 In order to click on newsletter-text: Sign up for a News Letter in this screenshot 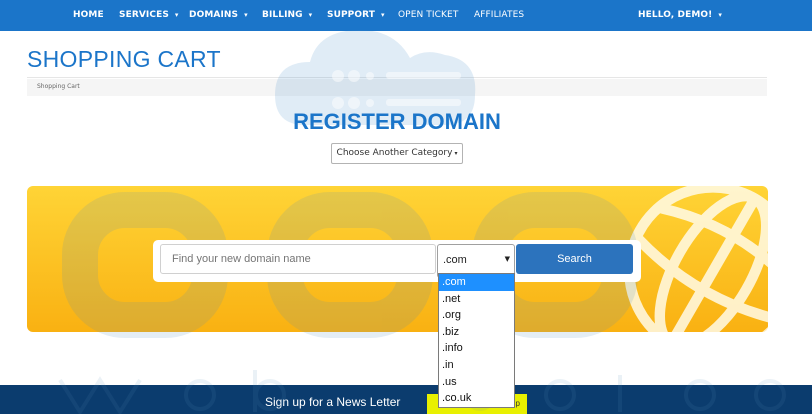, I will do `click(333, 402)`.